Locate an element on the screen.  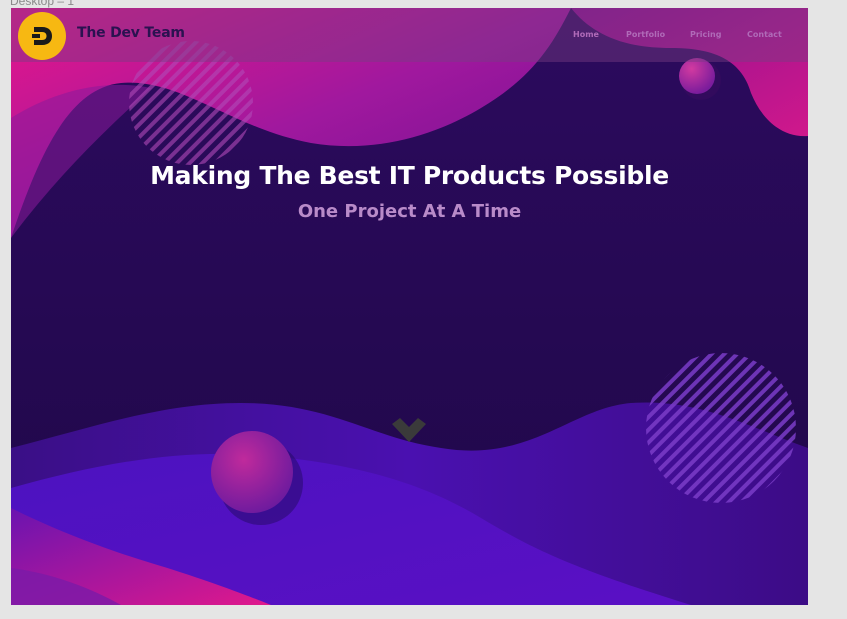
logo is located at coordinates (42, 36).